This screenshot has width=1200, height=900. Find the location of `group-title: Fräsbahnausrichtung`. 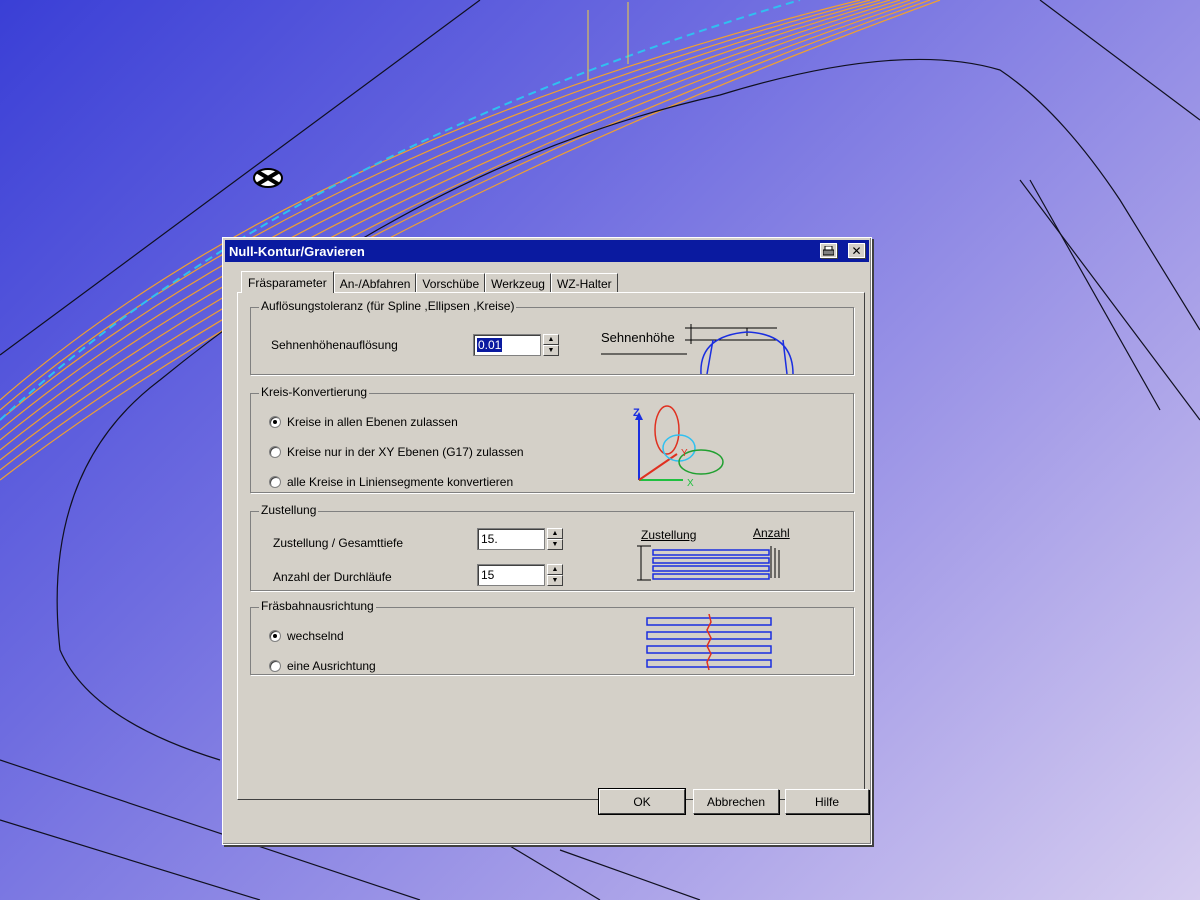

group-title: Fräsbahnausrichtung is located at coordinates (317, 606).